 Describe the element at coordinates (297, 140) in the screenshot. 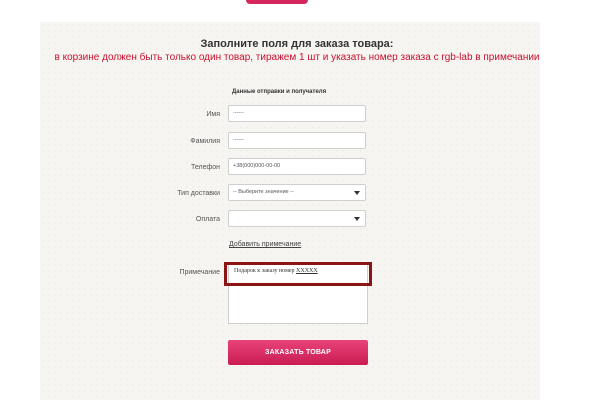

I see `surname-input: ------` at that location.